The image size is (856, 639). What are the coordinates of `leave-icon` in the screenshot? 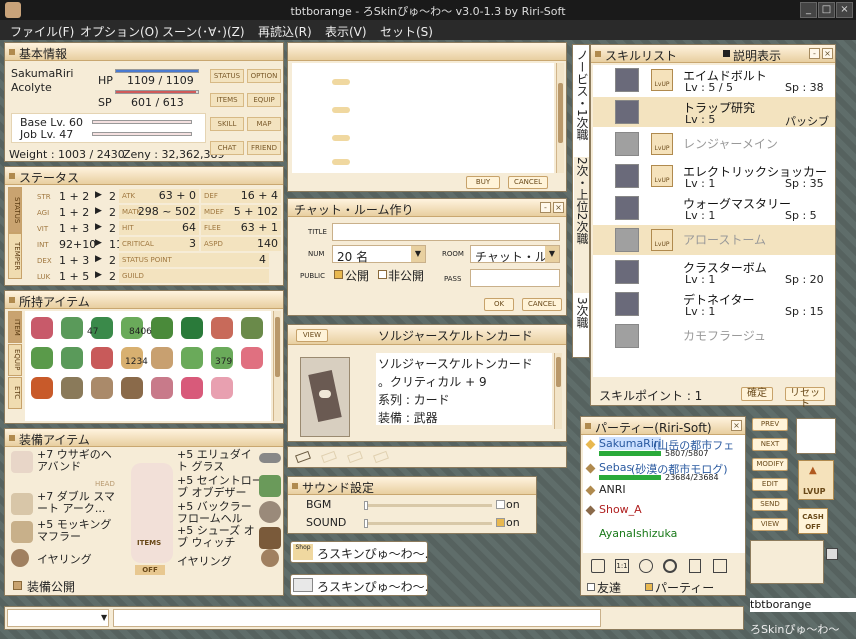 It's located at (720, 566).